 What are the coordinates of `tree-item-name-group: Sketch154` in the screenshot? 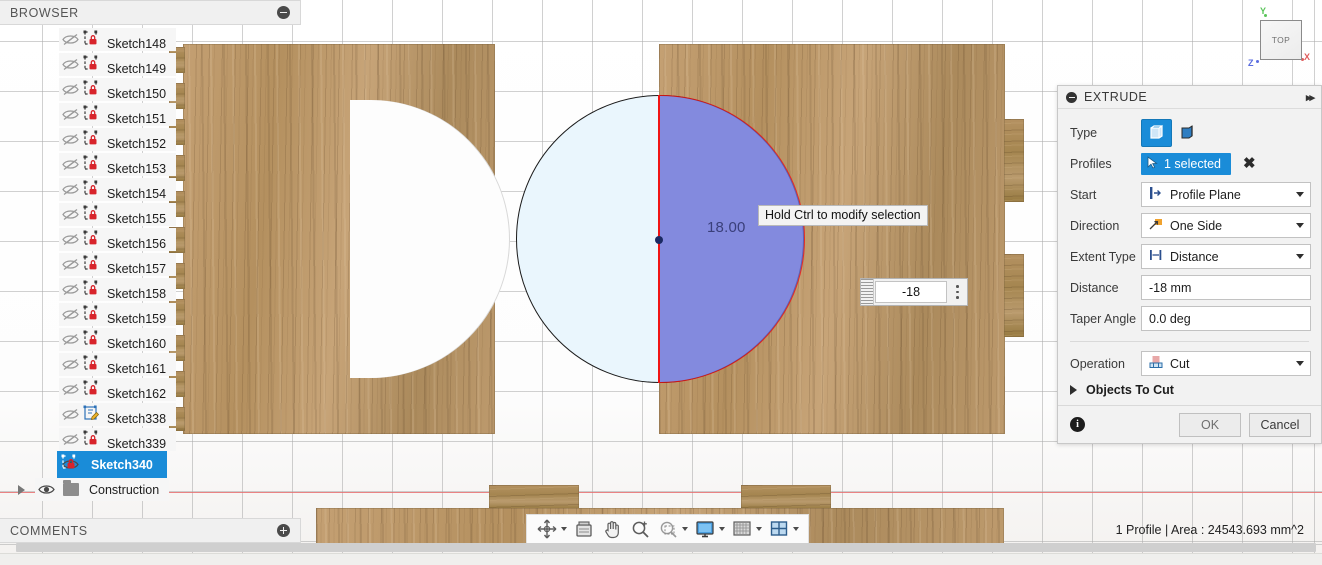 It's located at (124, 190).